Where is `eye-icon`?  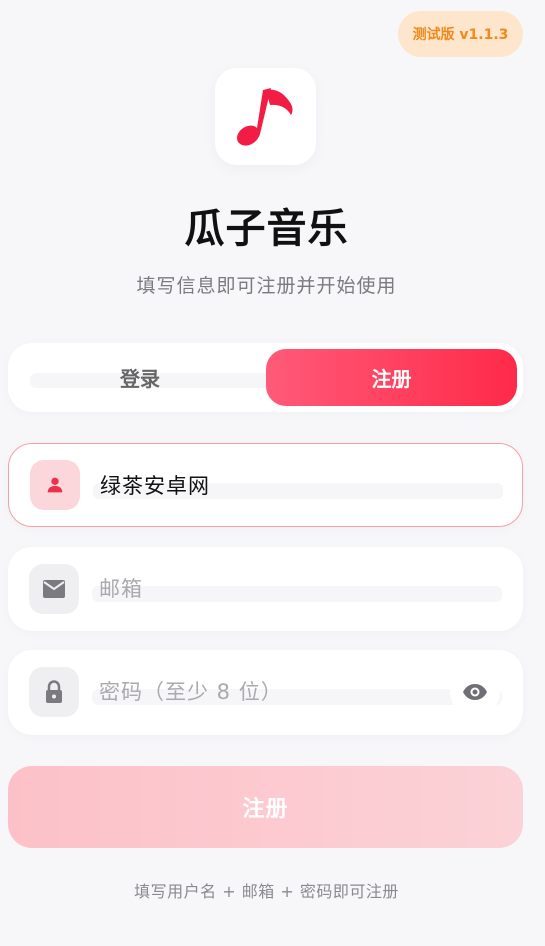
eye-icon is located at coordinates (475, 692).